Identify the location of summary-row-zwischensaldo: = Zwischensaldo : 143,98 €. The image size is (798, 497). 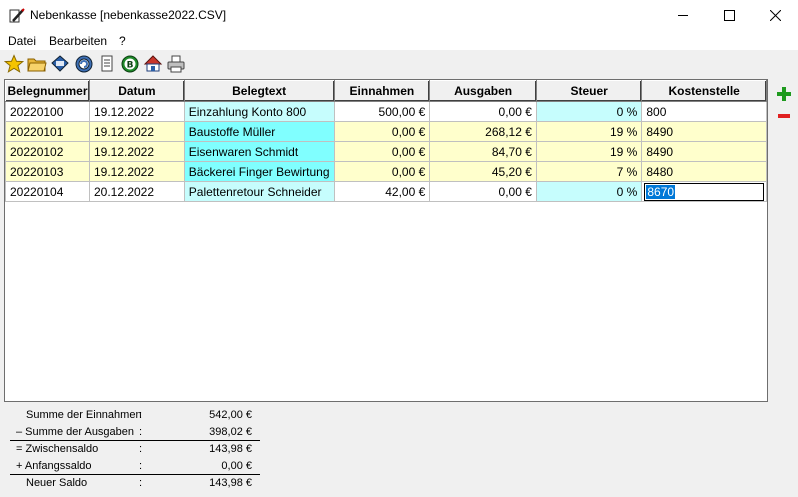
(135, 449).